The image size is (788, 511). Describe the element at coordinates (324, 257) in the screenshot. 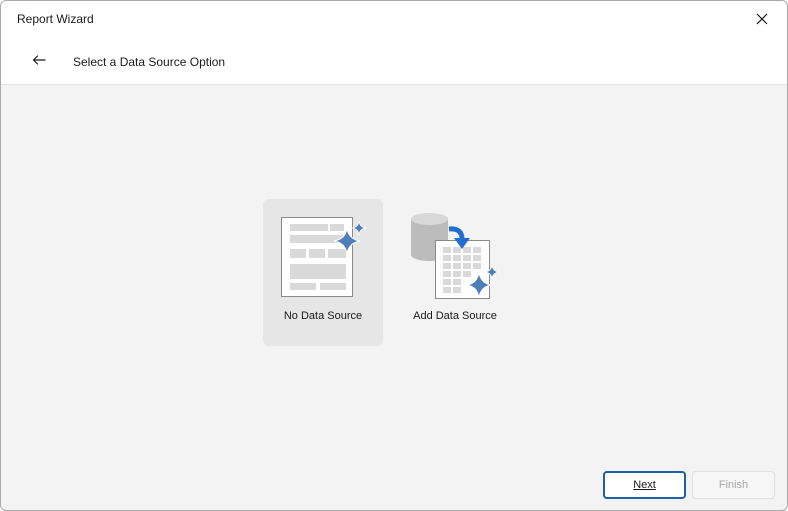

I see `blank-report-icon` at that location.